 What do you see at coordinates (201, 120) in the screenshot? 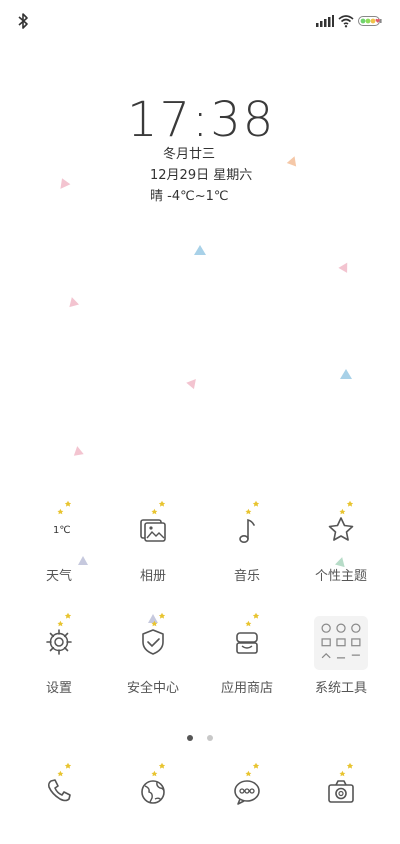
I see `clock-time: 17:38` at bounding box center [201, 120].